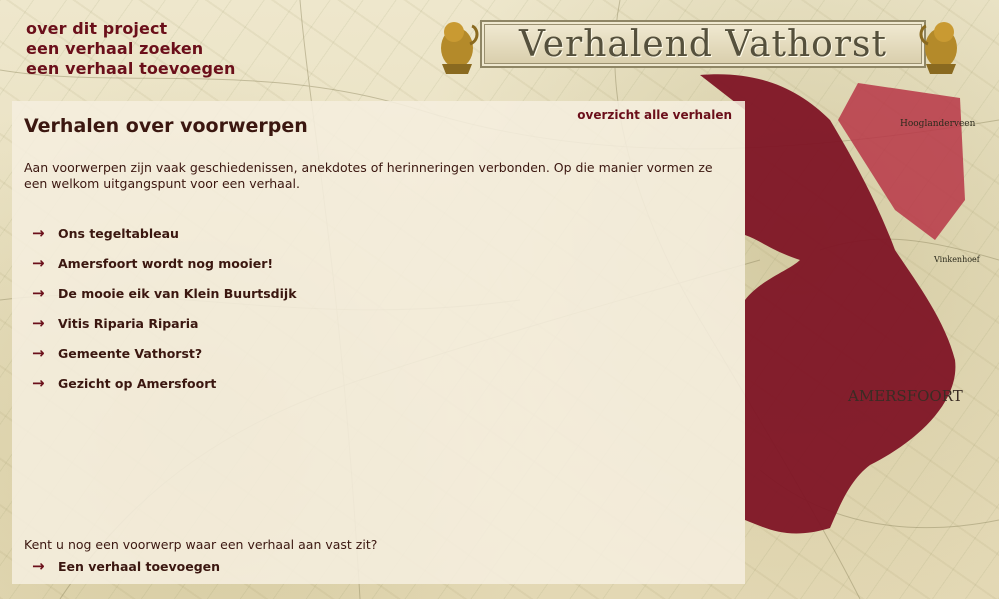 This screenshot has width=999, height=599. I want to click on page-title: Verhalen over voorwerpen, so click(166, 126).